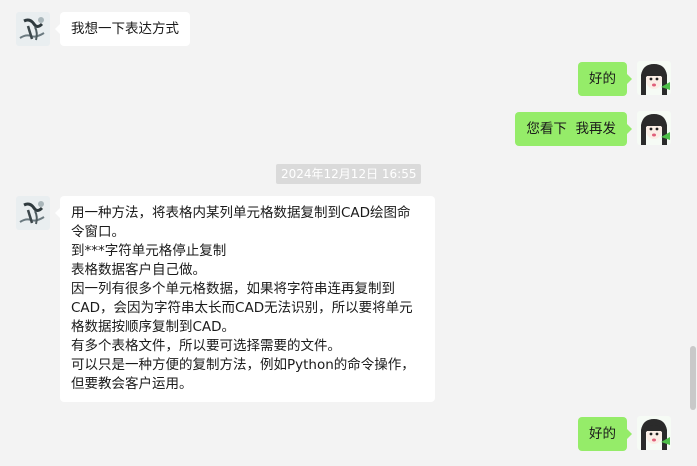 The image size is (697, 466). What do you see at coordinates (149, 251) in the screenshot?
I see `message-line: 到***字符单元格停止复制` at bounding box center [149, 251].